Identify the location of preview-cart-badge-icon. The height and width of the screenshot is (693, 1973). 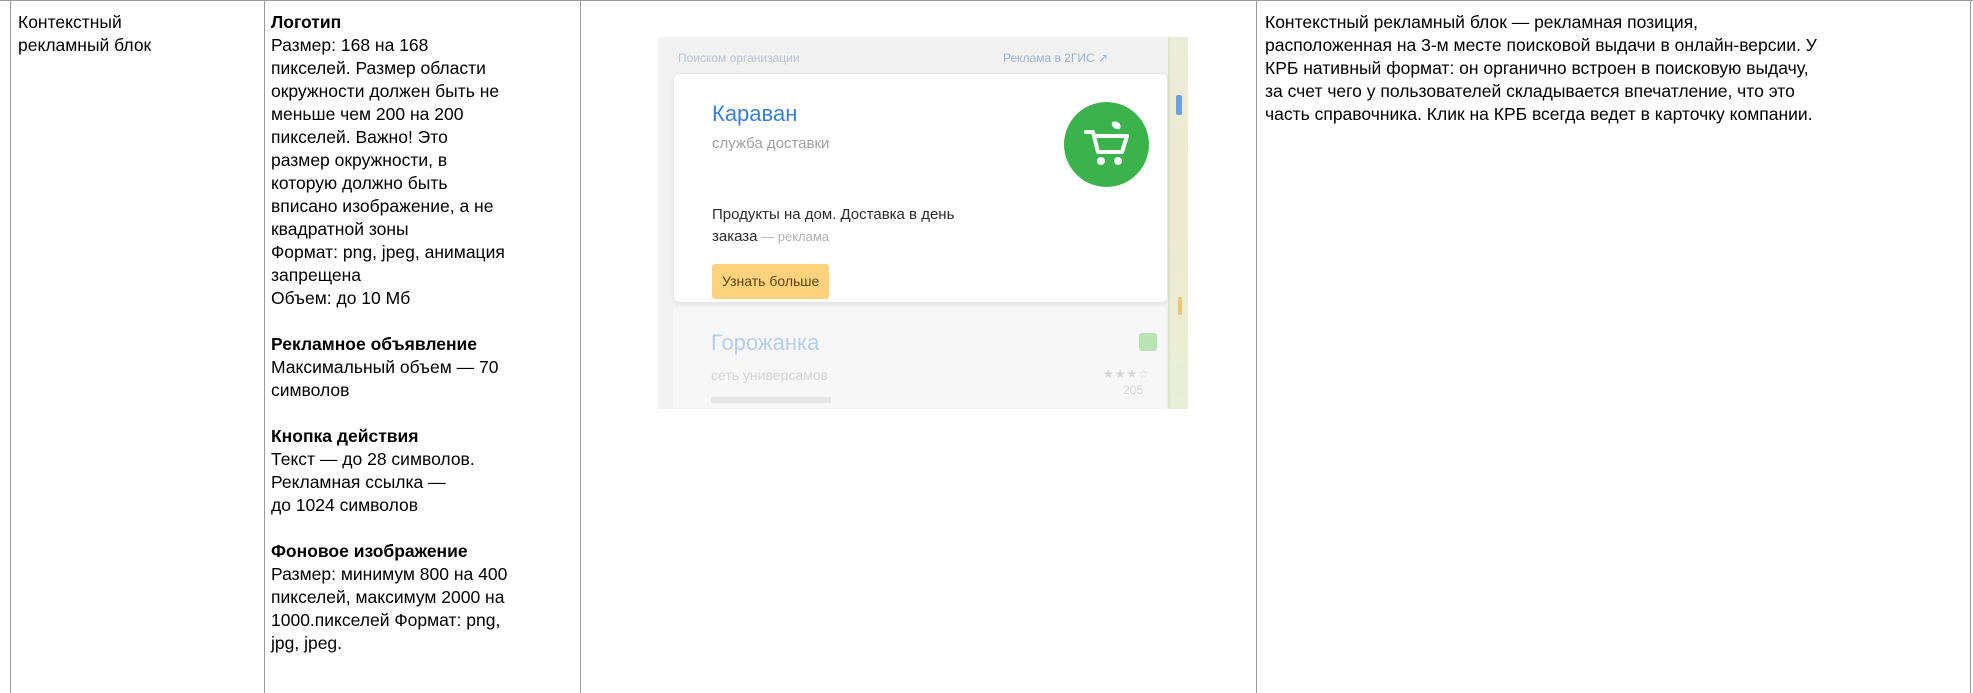
(1148, 342).